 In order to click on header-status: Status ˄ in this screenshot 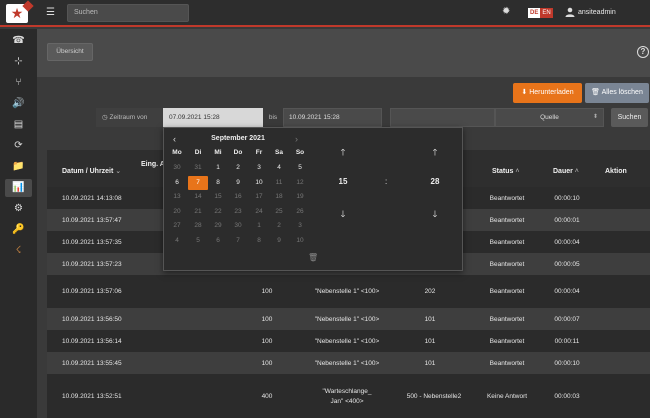, I will do `click(505, 168)`.